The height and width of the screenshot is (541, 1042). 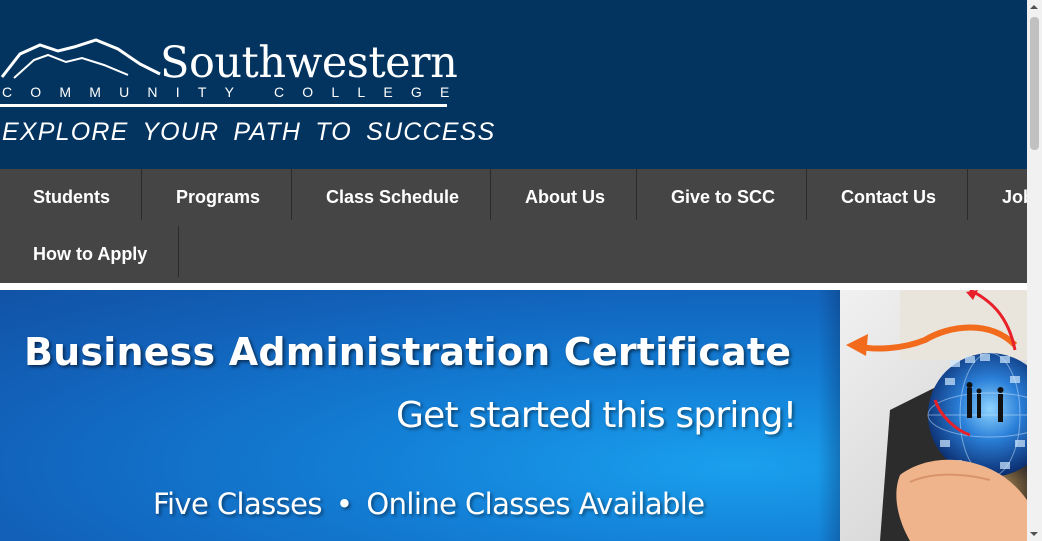 What do you see at coordinates (249, 132) in the screenshot?
I see `logo-tagline: EXPLORE YOUR PATH TO SUCCESS` at bounding box center [249, 132].